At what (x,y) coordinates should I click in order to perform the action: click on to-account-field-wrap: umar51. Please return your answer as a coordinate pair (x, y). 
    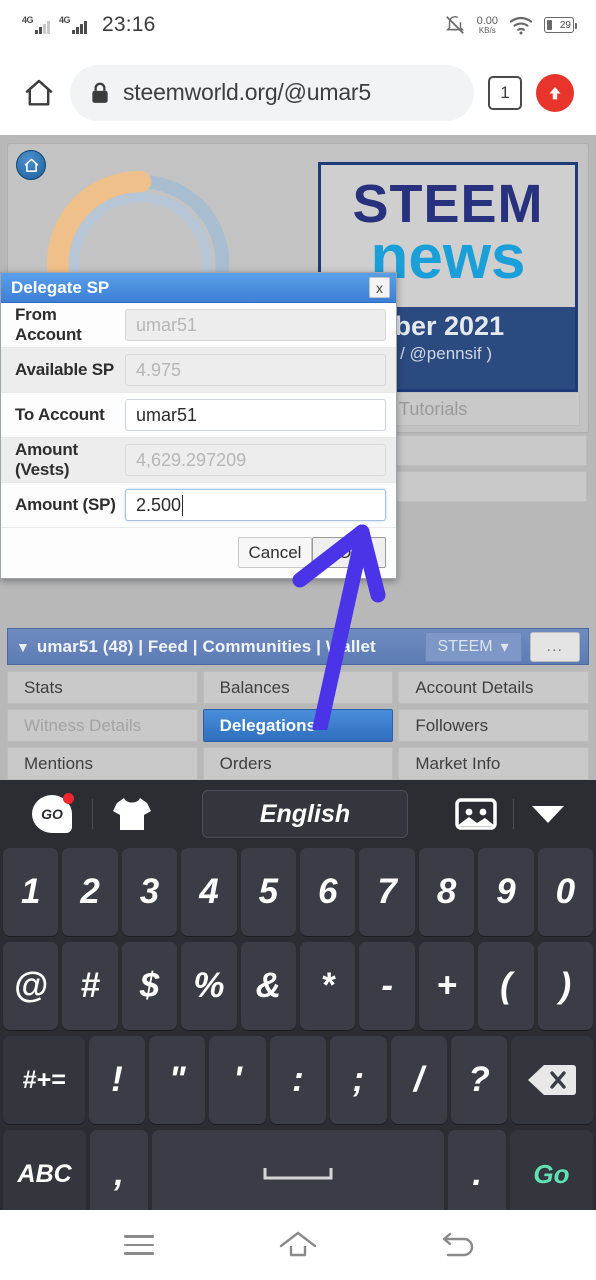
    Looking at the image, I should click on (260, 415).